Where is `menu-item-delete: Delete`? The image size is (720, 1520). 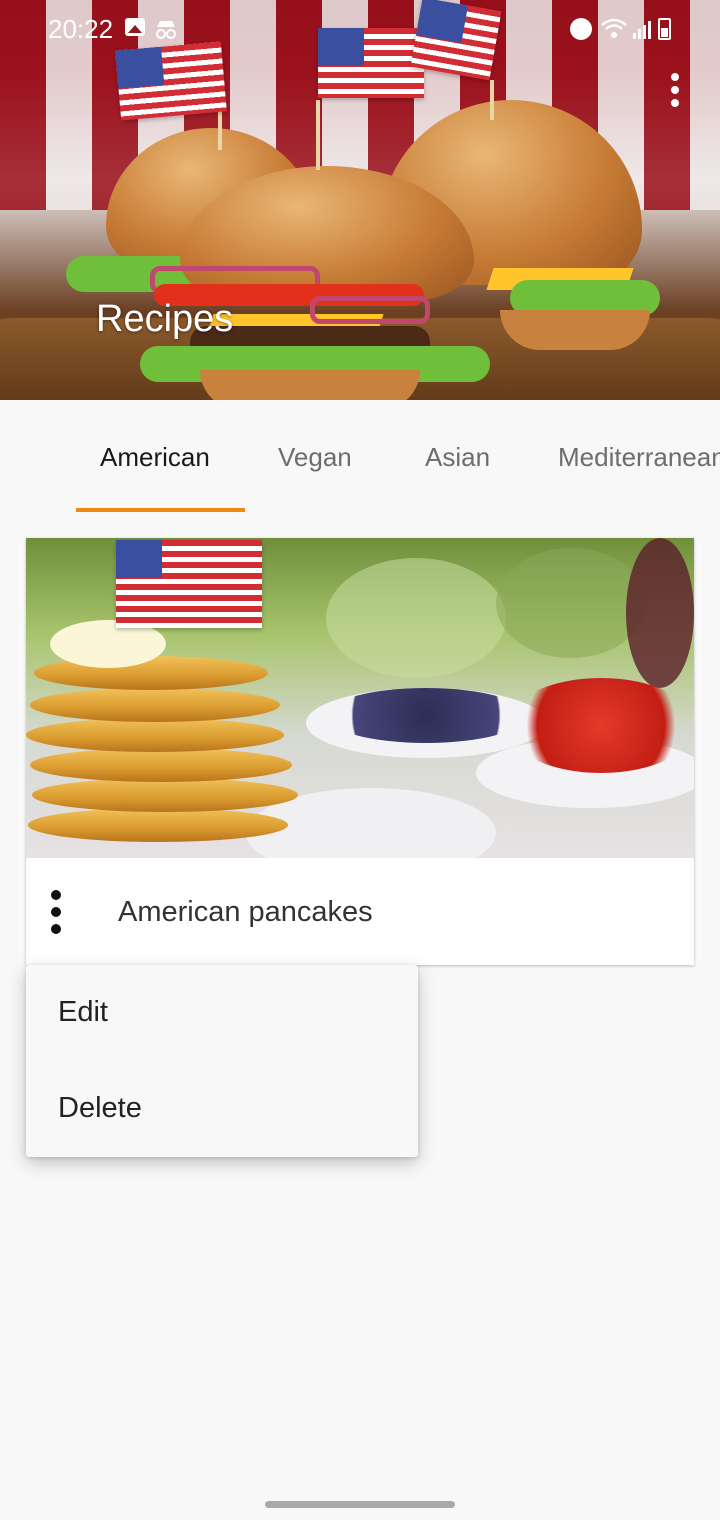 menu-item-delete: Delete is located at coordinates (222, 1109).